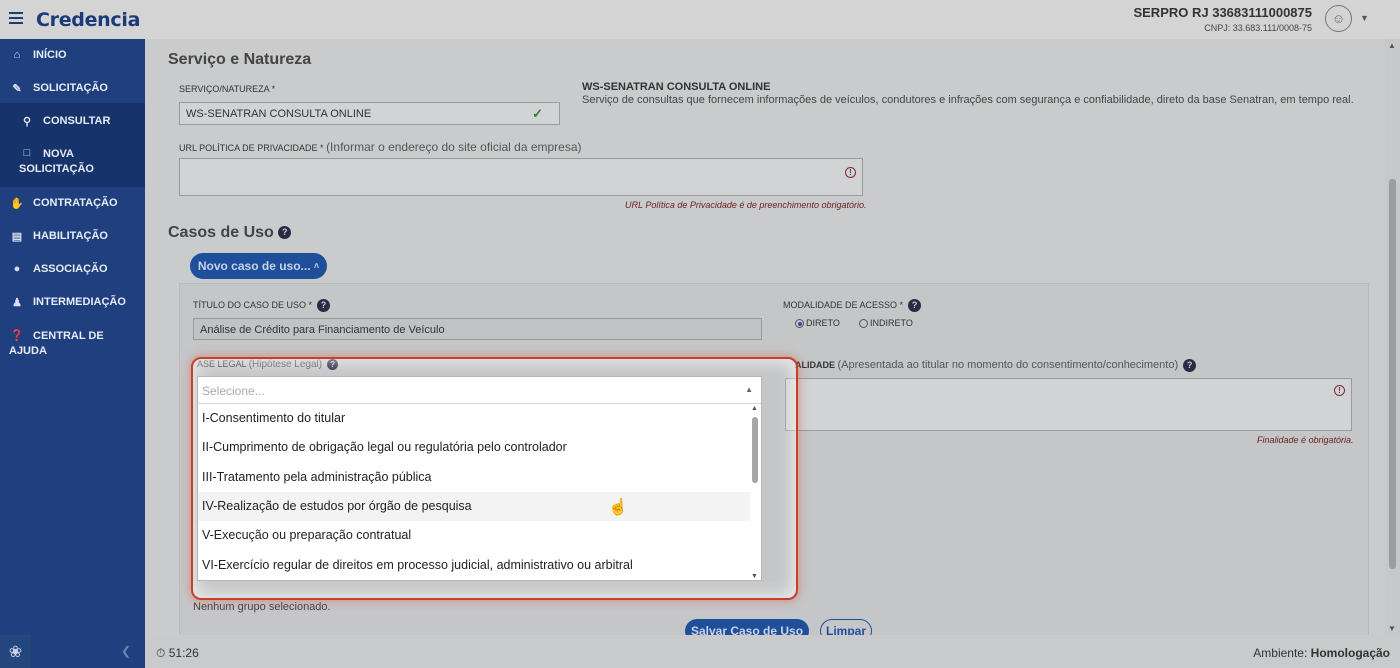  Describe the element at coordinates (479, 390) in the screenshot. I see `base-legal-select: Selecione... ▲` at that location.